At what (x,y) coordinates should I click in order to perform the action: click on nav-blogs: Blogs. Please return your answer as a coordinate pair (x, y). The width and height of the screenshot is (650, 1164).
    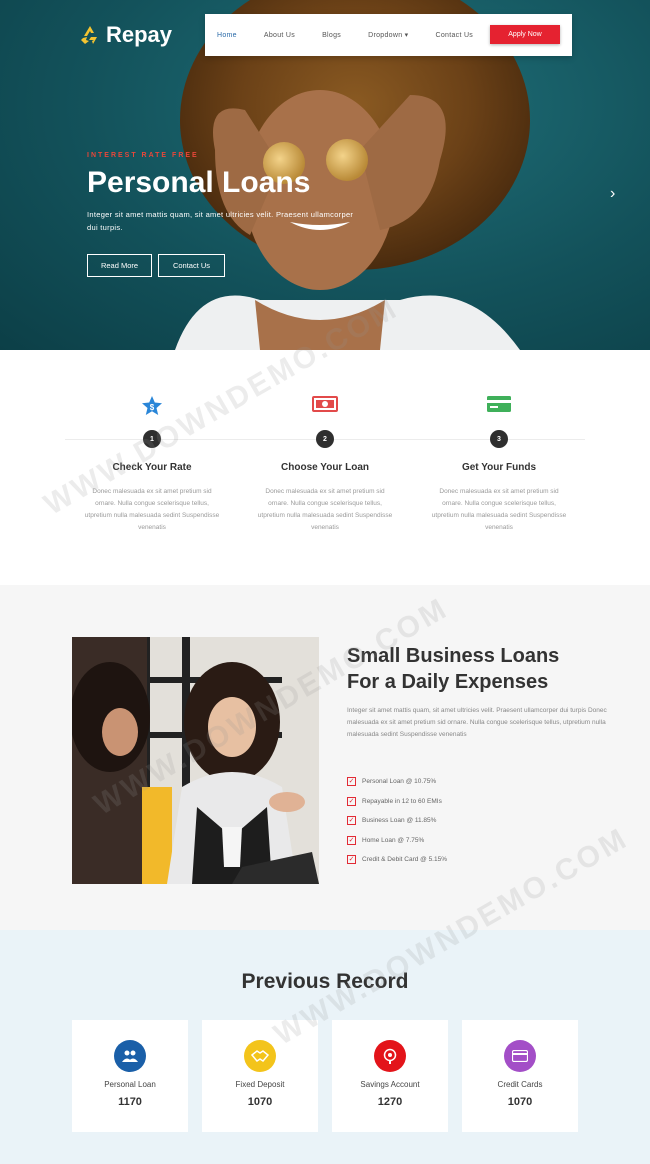
    Looking at the image, I should click on (331, 35).